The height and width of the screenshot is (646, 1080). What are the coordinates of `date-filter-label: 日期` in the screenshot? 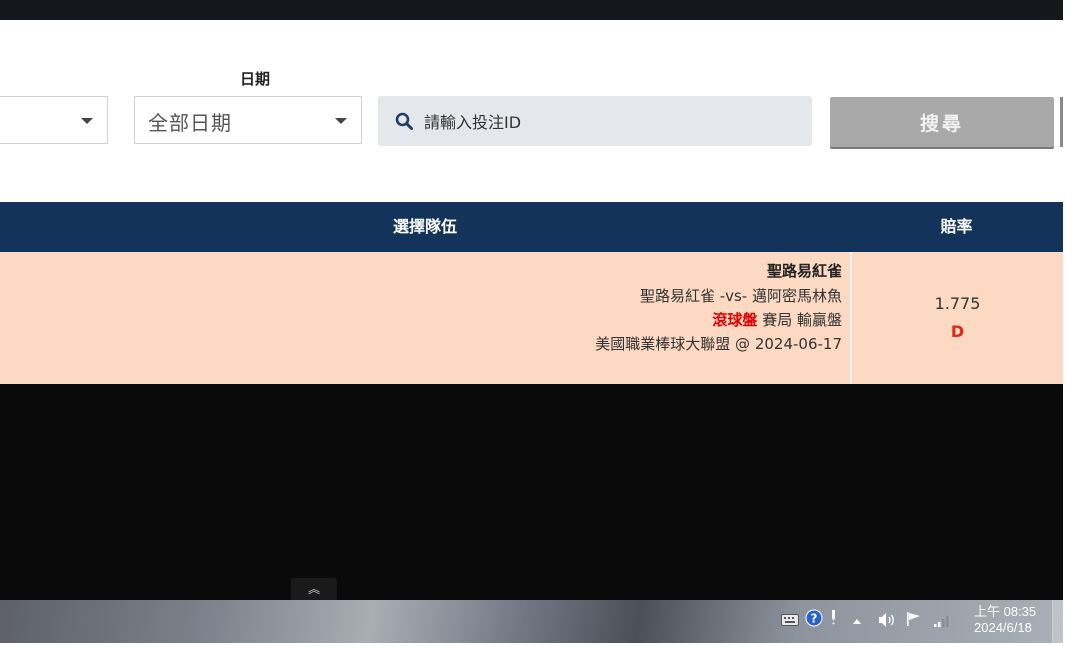 It's located at (254, 79).